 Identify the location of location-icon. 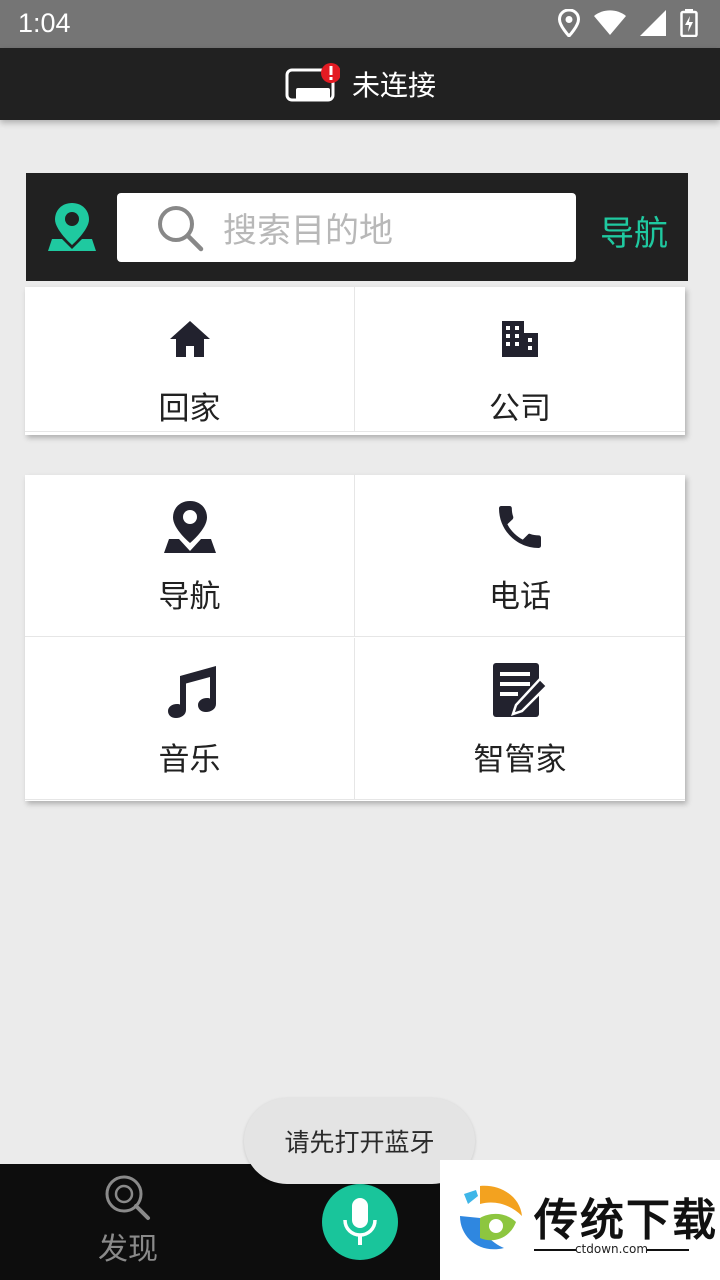
(569, 23).